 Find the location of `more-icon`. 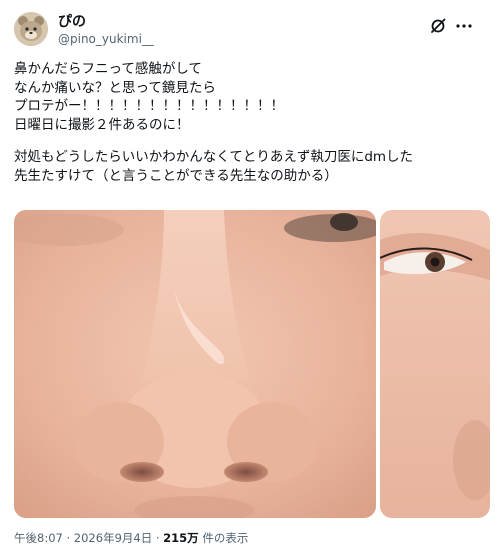

more-icon is located at coordinates (464, 26).